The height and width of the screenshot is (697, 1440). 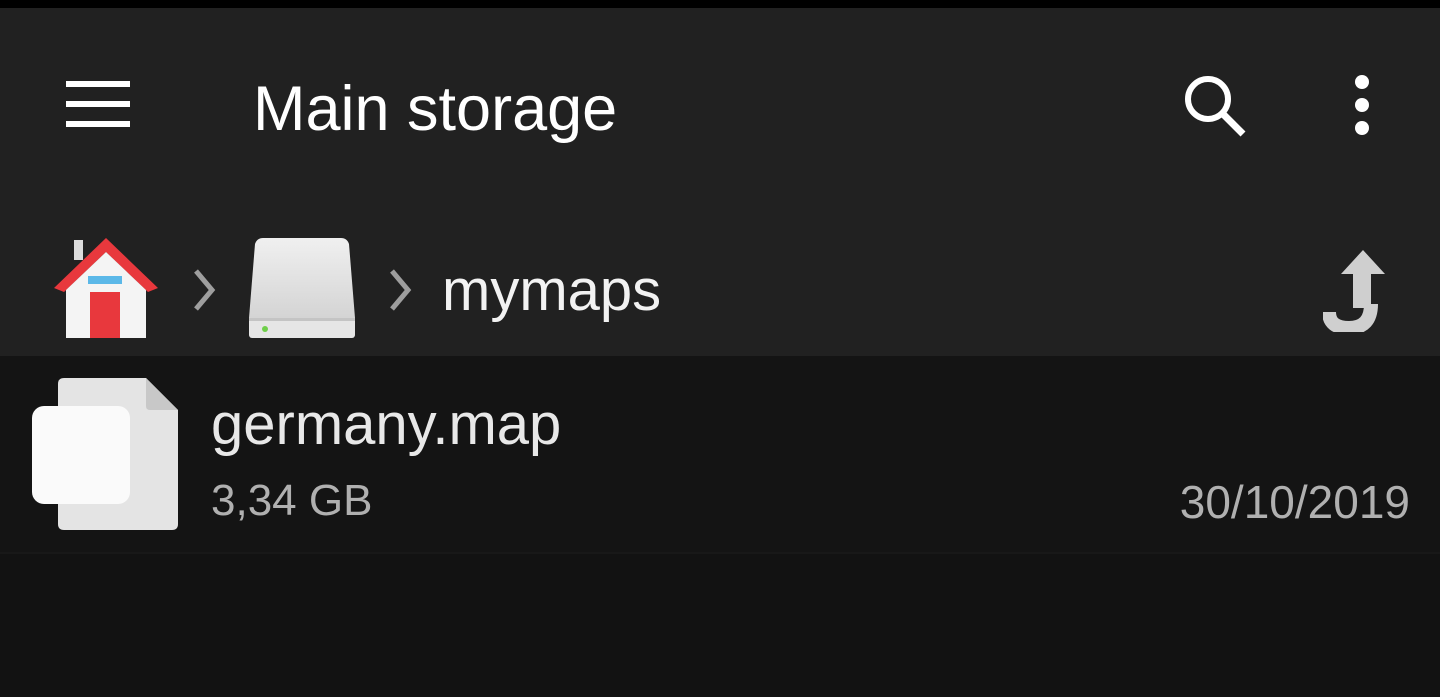 I want to click on file-icon, so click(x=105, y=454).